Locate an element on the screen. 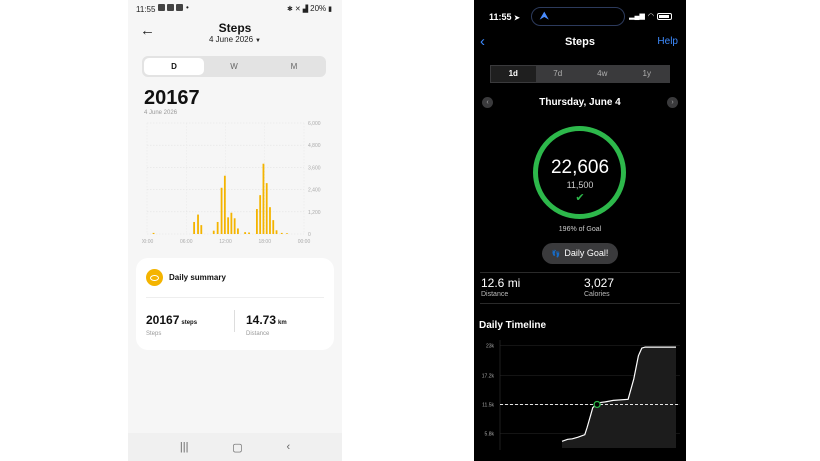  checkmark-icon: ✔ is located at coordinates (580, 198).